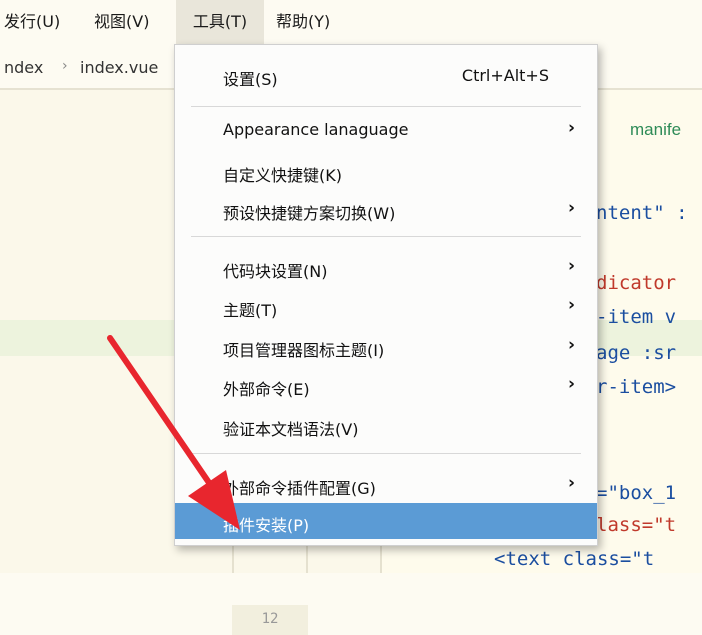  Describe the element at coordinates (642, 213) in the screenshot. I see `code-line: ntent" :` at that location.